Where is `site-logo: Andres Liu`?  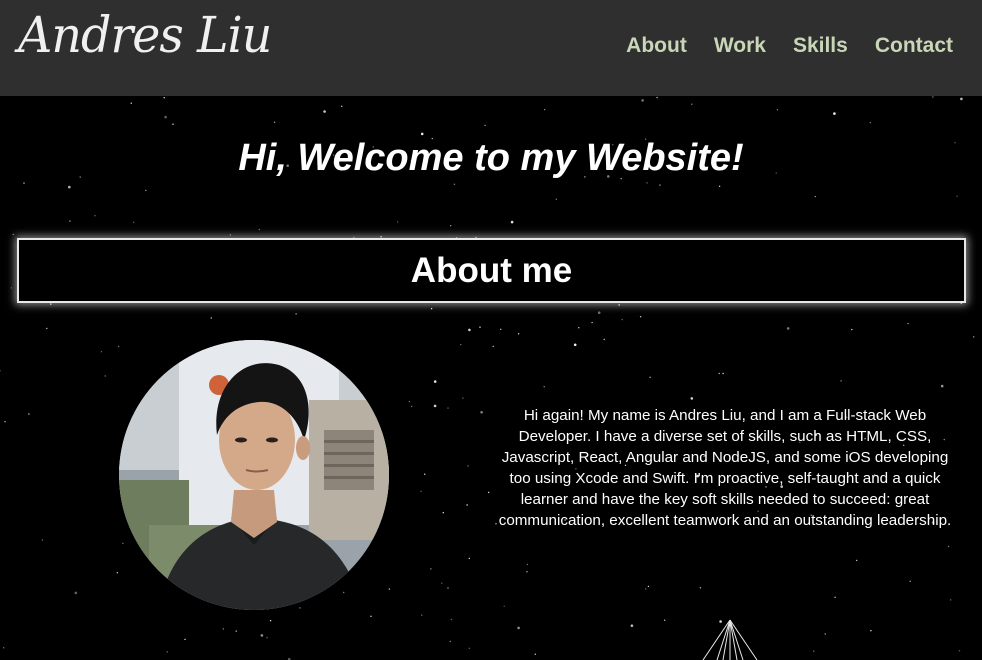
site-logo: Andres Liu is located at coordinates (145, 35).